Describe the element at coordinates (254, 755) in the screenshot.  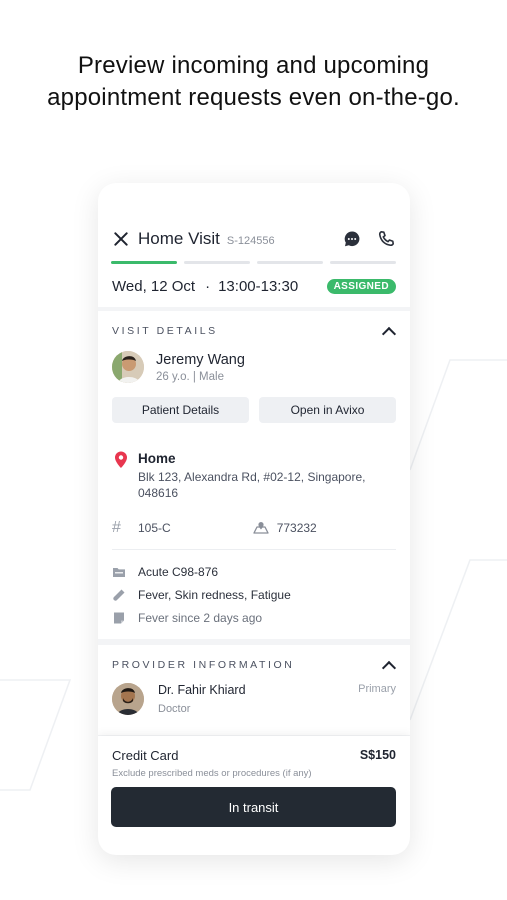
I see `payment-row: Credit Card S$150` at that location.